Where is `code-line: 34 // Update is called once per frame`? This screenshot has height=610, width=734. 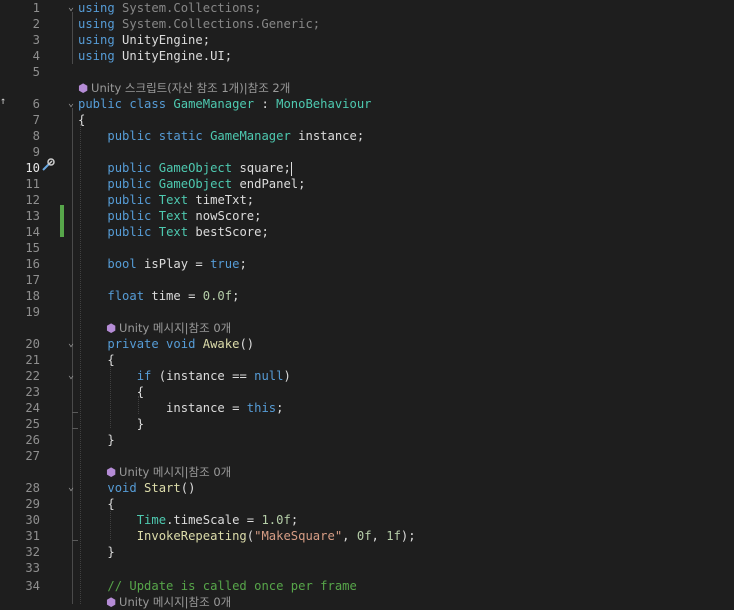 code-line: 34 // Update is called once per frame is located at coordinates (367, 586).